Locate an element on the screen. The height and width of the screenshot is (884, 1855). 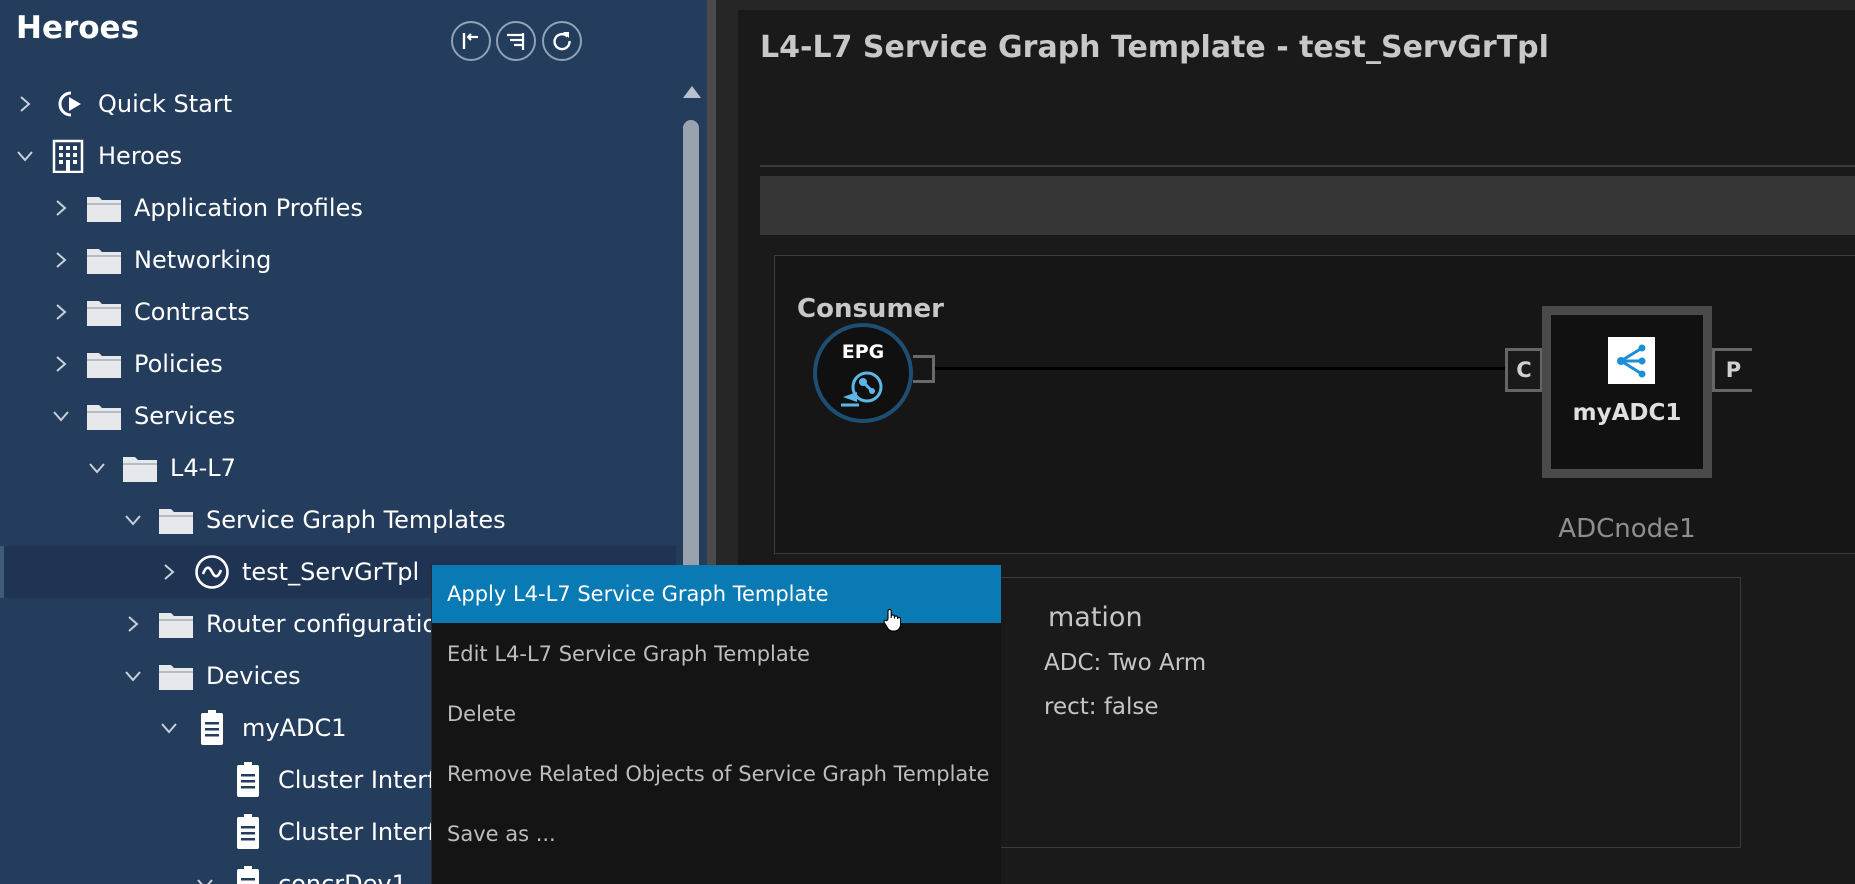
tree-item-networking: Networking is located at coordinates (353, 260).